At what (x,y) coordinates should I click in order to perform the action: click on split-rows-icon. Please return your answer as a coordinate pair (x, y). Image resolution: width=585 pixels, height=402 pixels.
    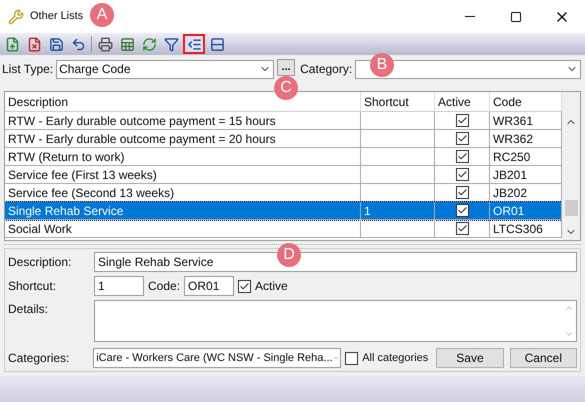
    Looking at the image, I should click on (217, 44).